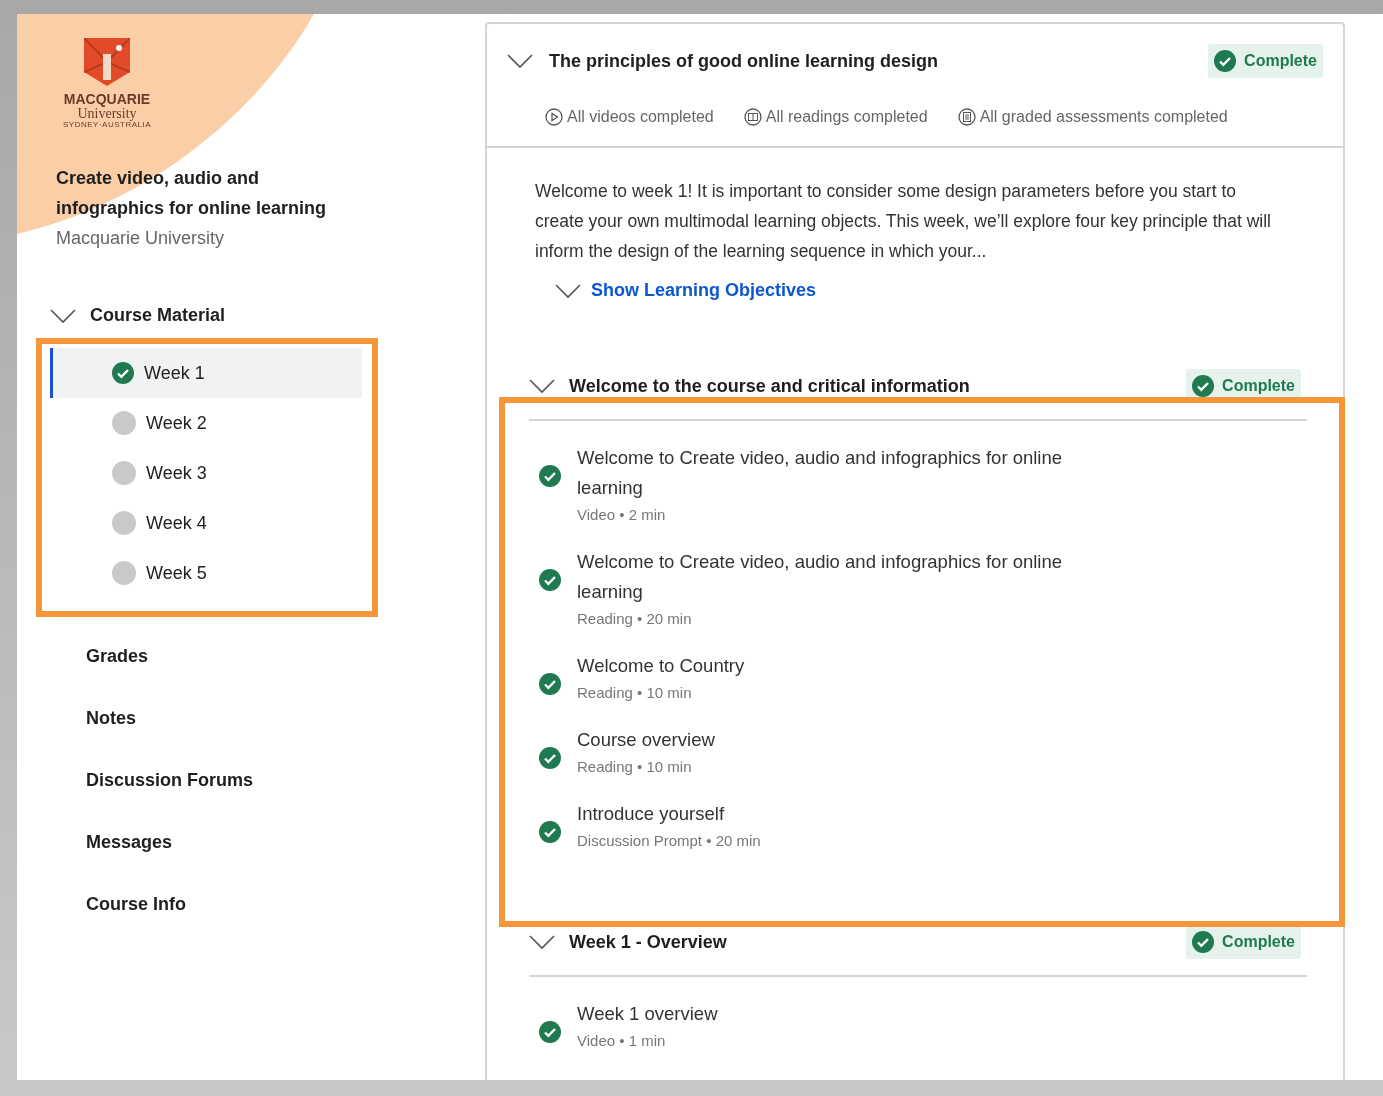 The height and width of the screenshot is (1096, 1383). I want to click on show-objectives-link: Show Learning Objectives, so click(704, 290).